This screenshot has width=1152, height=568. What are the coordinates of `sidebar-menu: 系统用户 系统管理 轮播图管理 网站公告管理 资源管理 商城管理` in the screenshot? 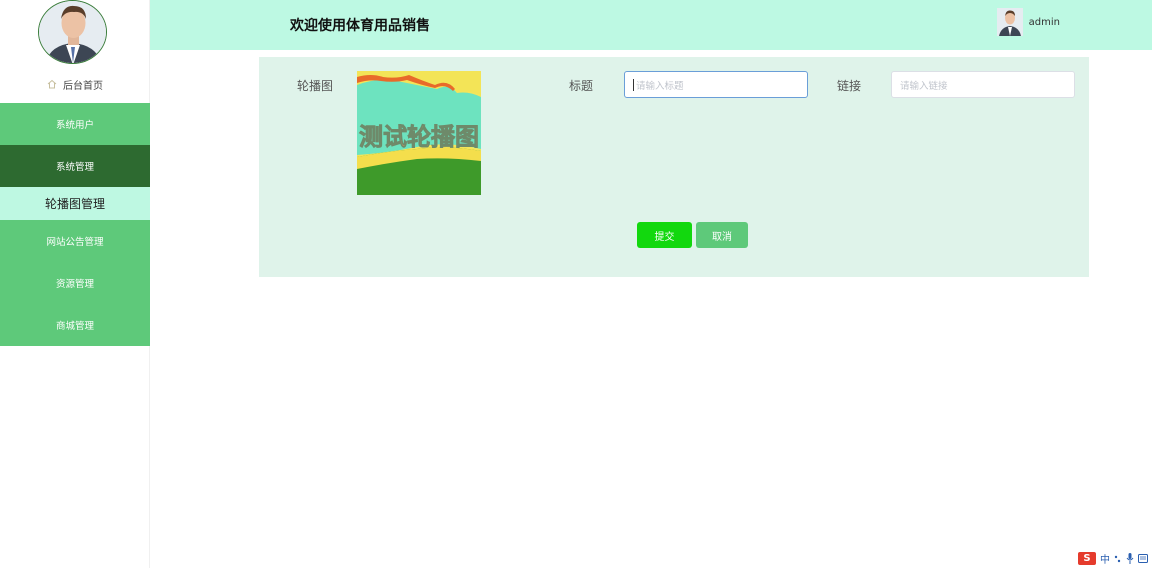 It's located at (75, 224).